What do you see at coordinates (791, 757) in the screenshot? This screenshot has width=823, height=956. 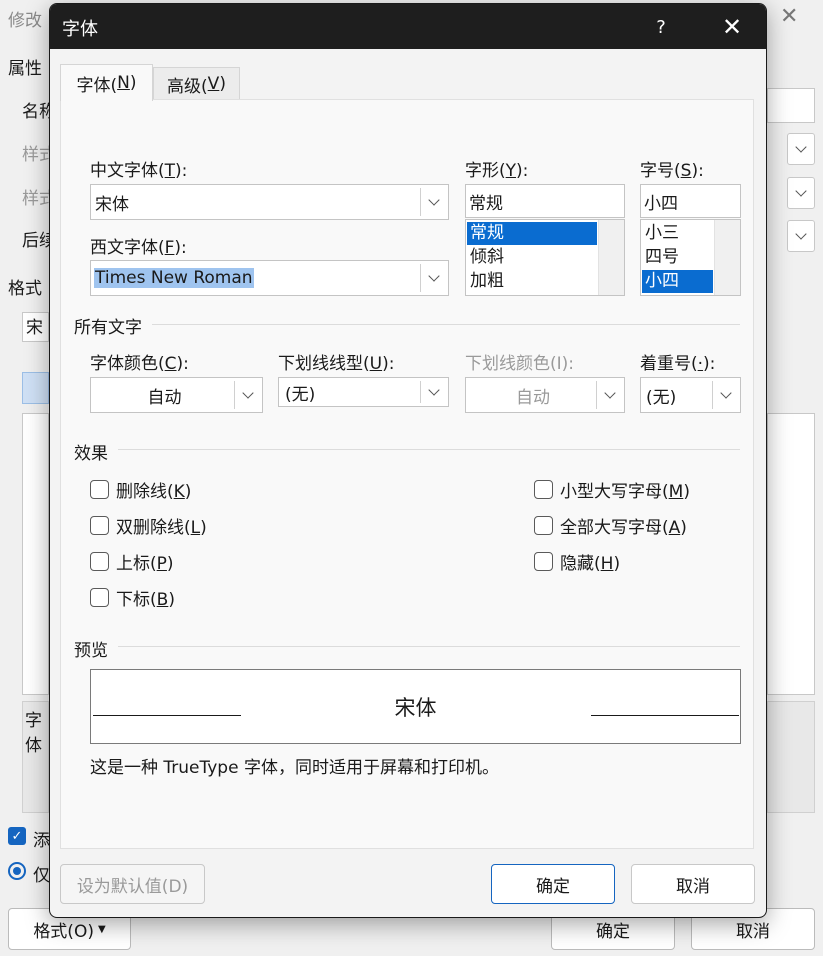 I see `bg-description-box-right` at bounding box center [791, 757].